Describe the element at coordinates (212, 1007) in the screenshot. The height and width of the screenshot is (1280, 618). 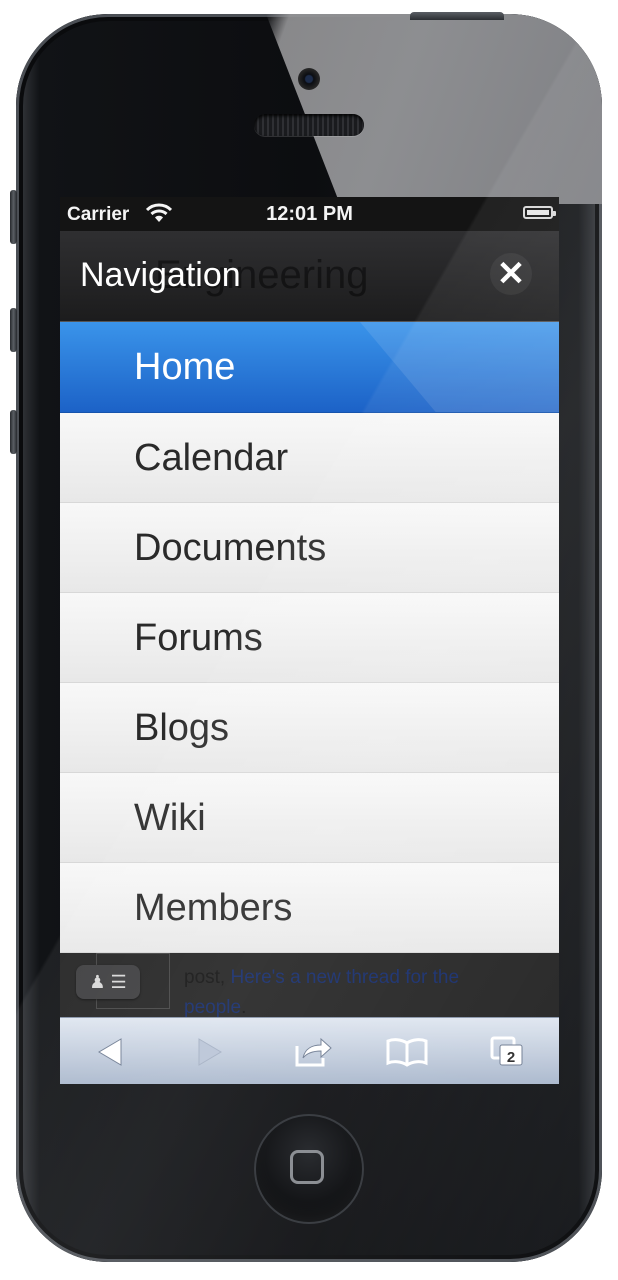
I see `thread-link-2: people` at that location.